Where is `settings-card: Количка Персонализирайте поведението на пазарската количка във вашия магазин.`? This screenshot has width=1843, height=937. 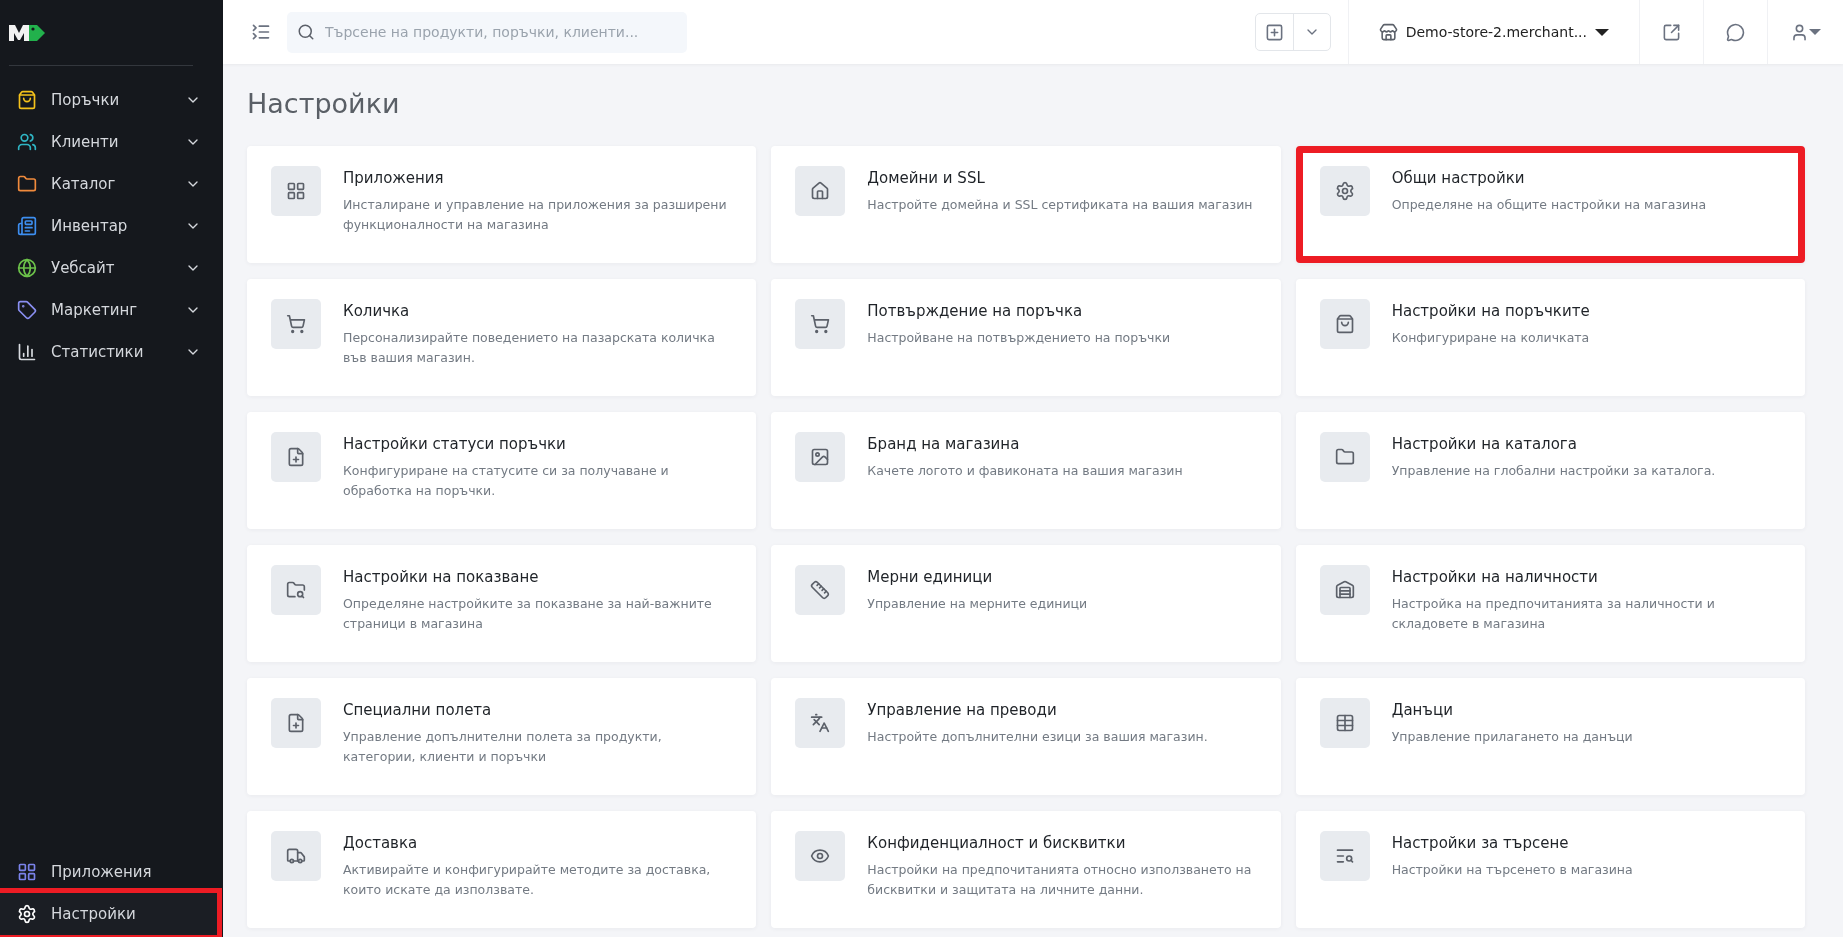 settings-card: Количка Персонализирайте поведението на пазарската количка във вашия магазин. is located at coordinates (502, 337).